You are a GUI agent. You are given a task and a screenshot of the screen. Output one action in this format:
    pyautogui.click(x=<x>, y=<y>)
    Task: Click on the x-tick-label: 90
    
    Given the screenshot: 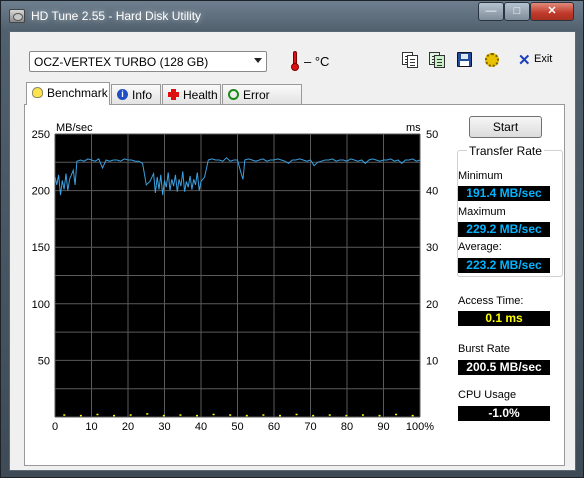 What is the action you would take?
    pyautogui.click(x=383, y=427)
    